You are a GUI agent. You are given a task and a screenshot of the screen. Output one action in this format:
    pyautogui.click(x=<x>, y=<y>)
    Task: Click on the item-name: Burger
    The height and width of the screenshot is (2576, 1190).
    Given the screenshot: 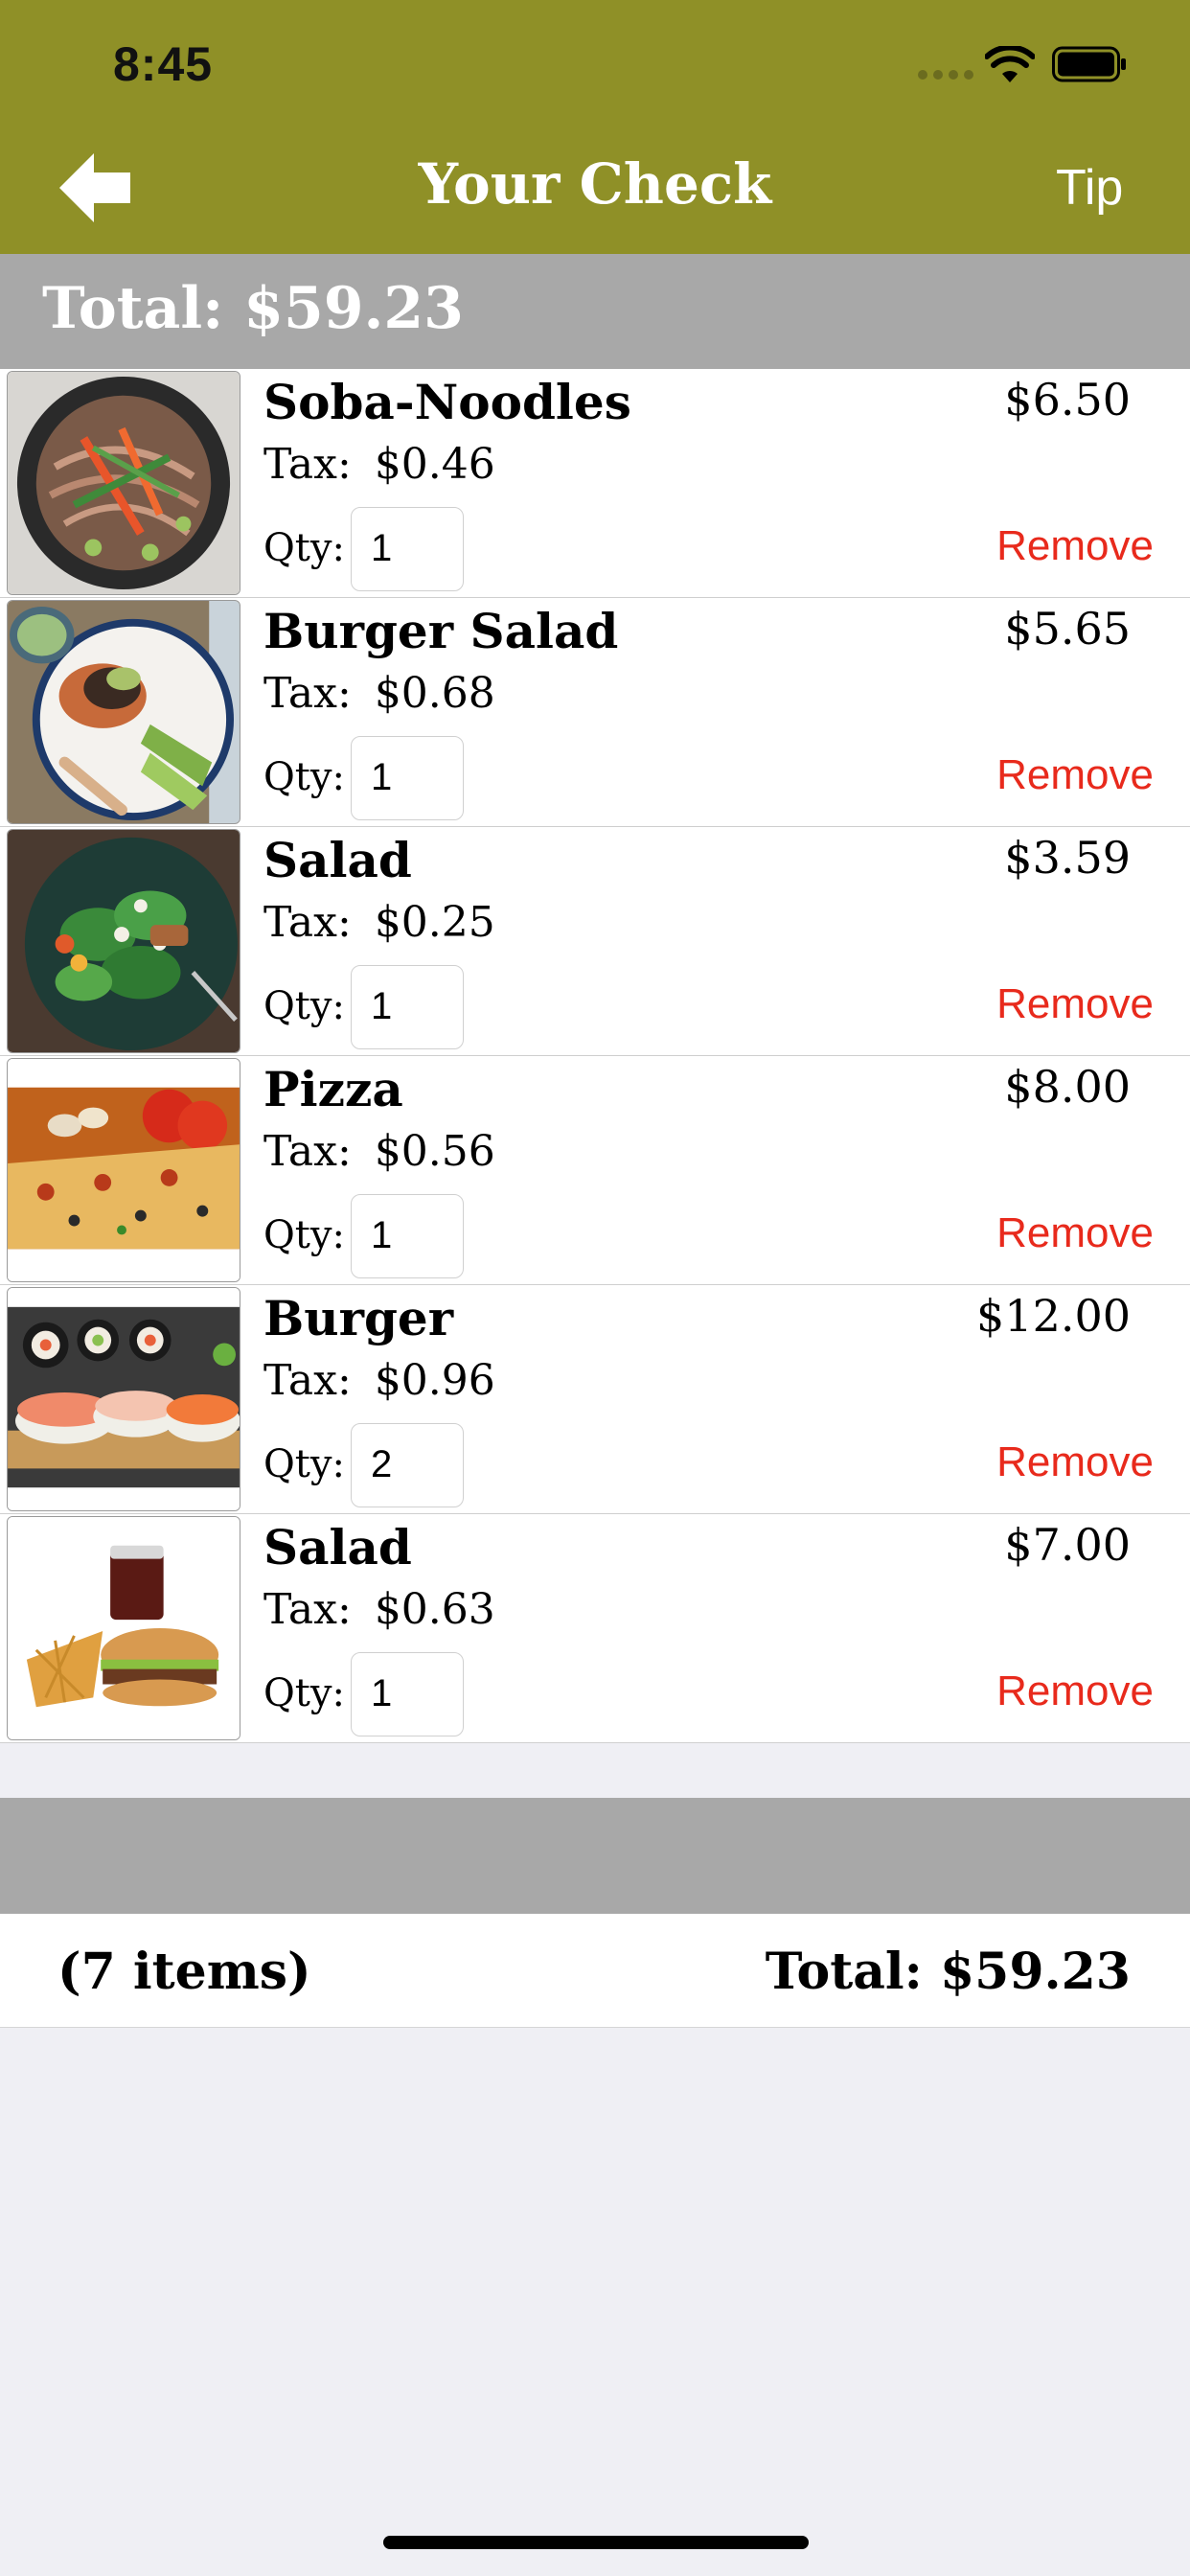 What is the action you would take?
    pyautogui.click(x=358, y=1318)
    